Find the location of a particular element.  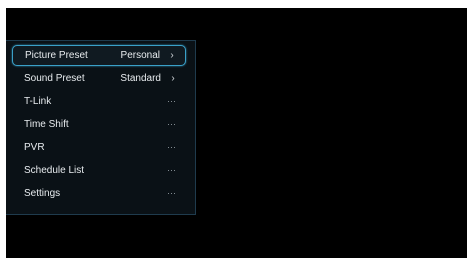

menu-item-t-link: T-Link ⋯ is located at coordinates (99, 101).